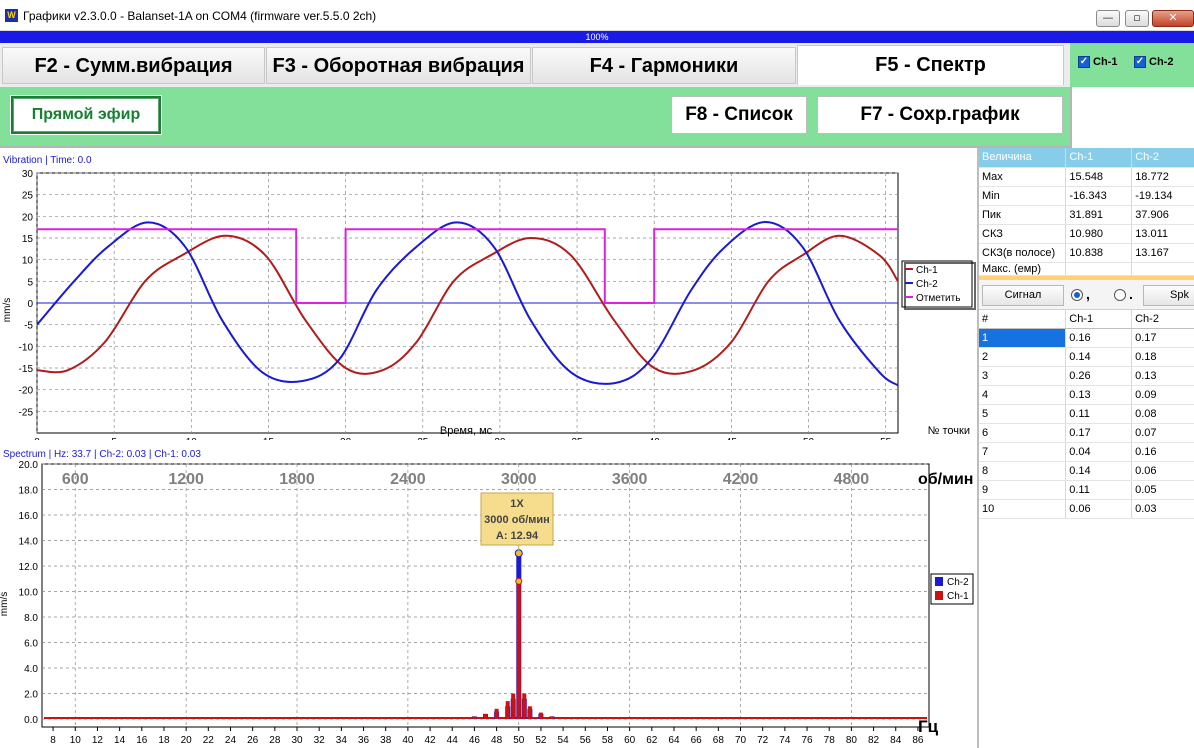 This screenshot has width=1194, height=748. Describe the element at coordinates (1162, 215) in the screenshot. I see `stats-cell: 37.906` at that location.